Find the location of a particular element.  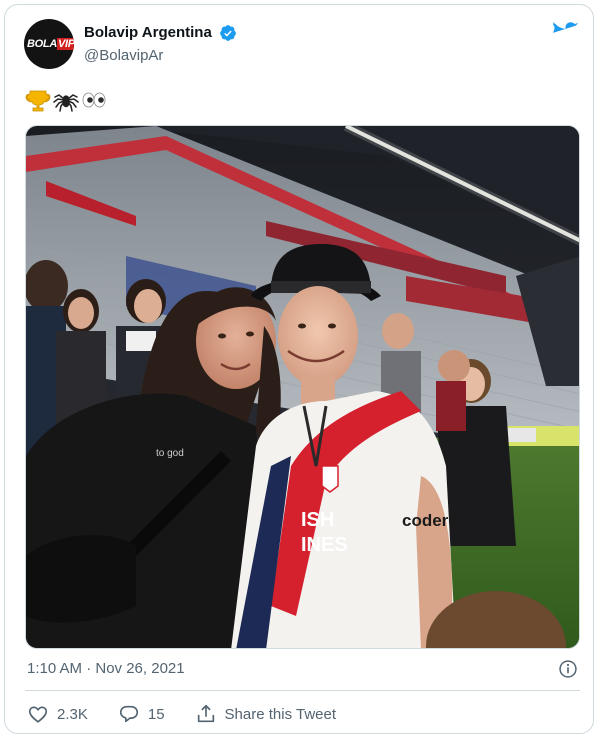

author-handle: @BolavipAr is located at coordinates (123, 55).